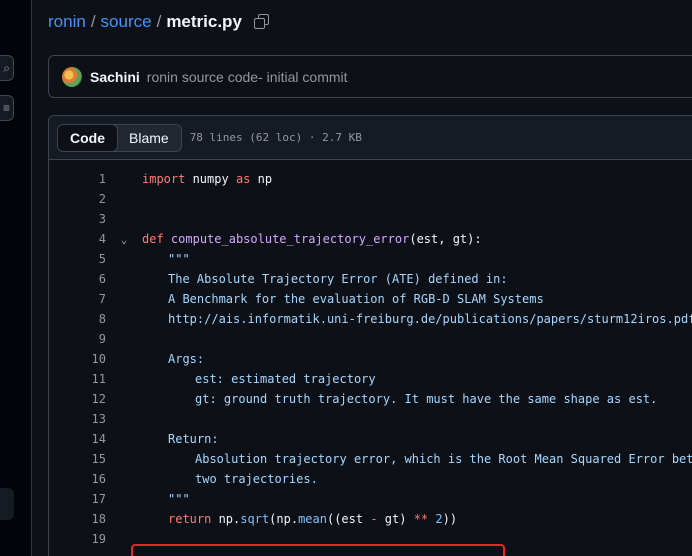  Describe the element at coordinates (77, 339) in the screenshot. I see `line-number: 9` at that location.